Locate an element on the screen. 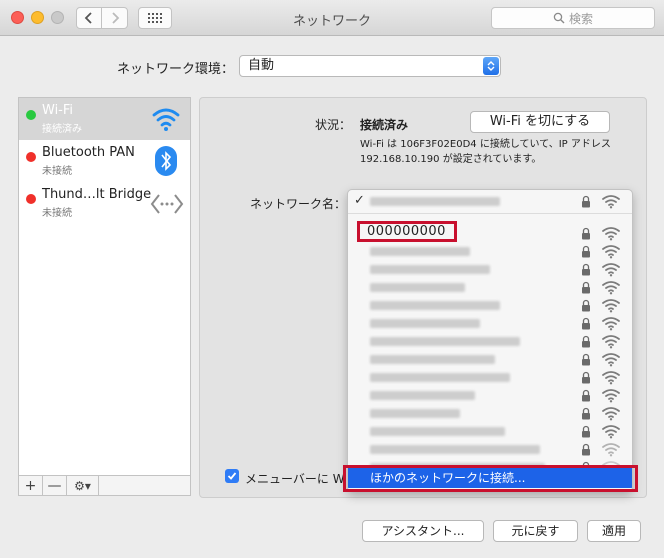 The height and width of the screenshot is (558, 664). search-icon is located at coordinates (559, 18).